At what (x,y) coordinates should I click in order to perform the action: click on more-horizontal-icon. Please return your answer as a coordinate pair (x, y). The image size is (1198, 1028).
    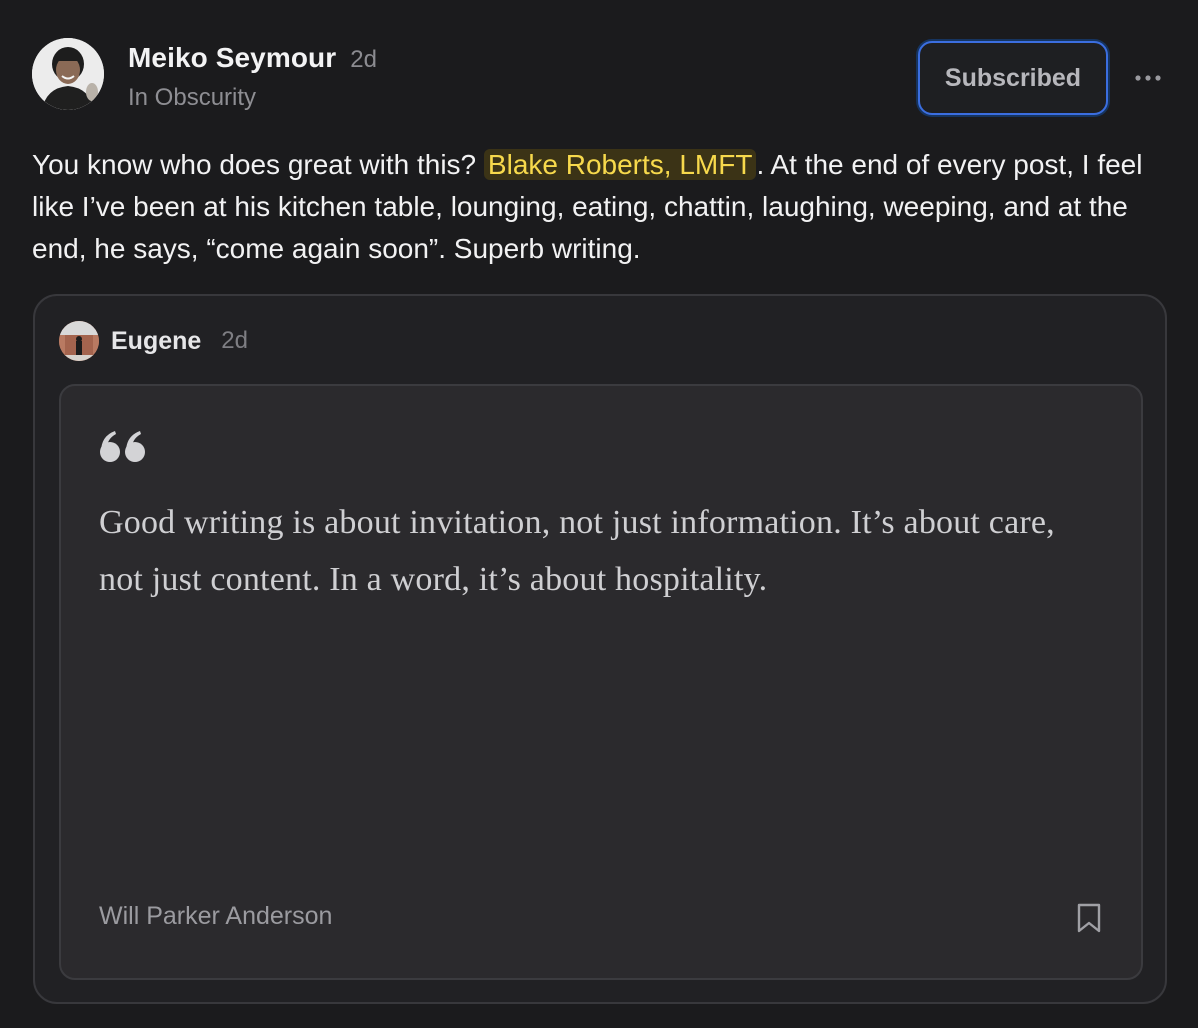
    Looking at the image, I should click on (1148, 78).